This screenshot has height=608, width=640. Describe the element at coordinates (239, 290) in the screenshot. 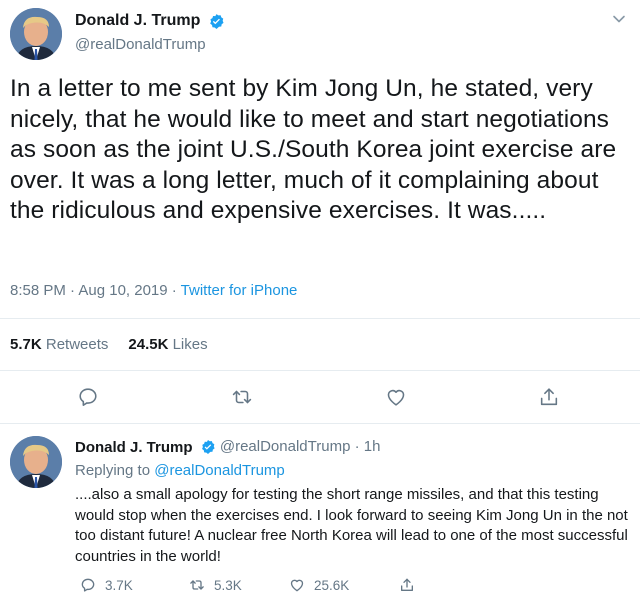

I see `tweet-source: Twitter for iPhone` at that location.